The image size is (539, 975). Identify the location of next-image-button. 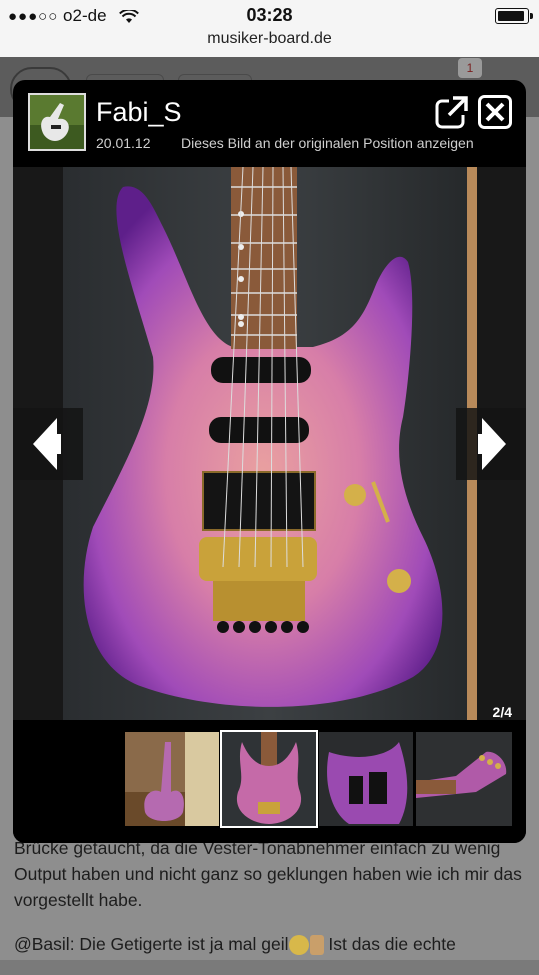
(491, 444).